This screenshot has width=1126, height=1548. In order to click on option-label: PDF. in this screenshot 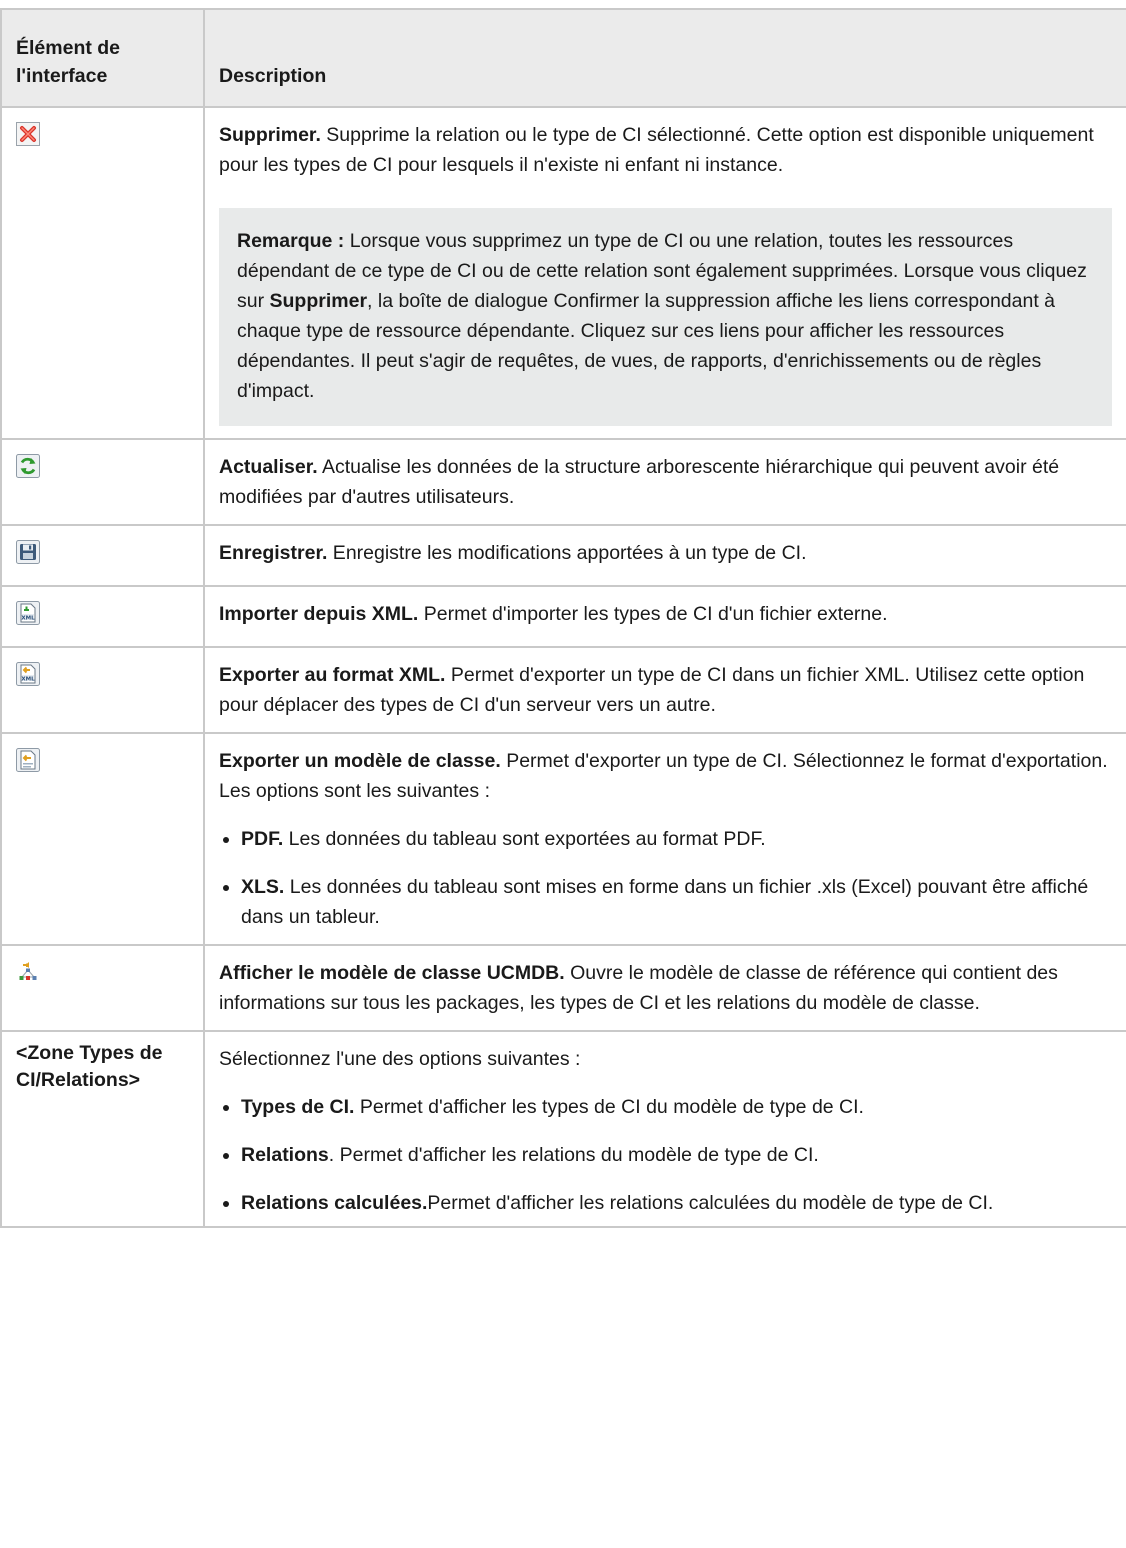, I will do `click(262, 839)`.